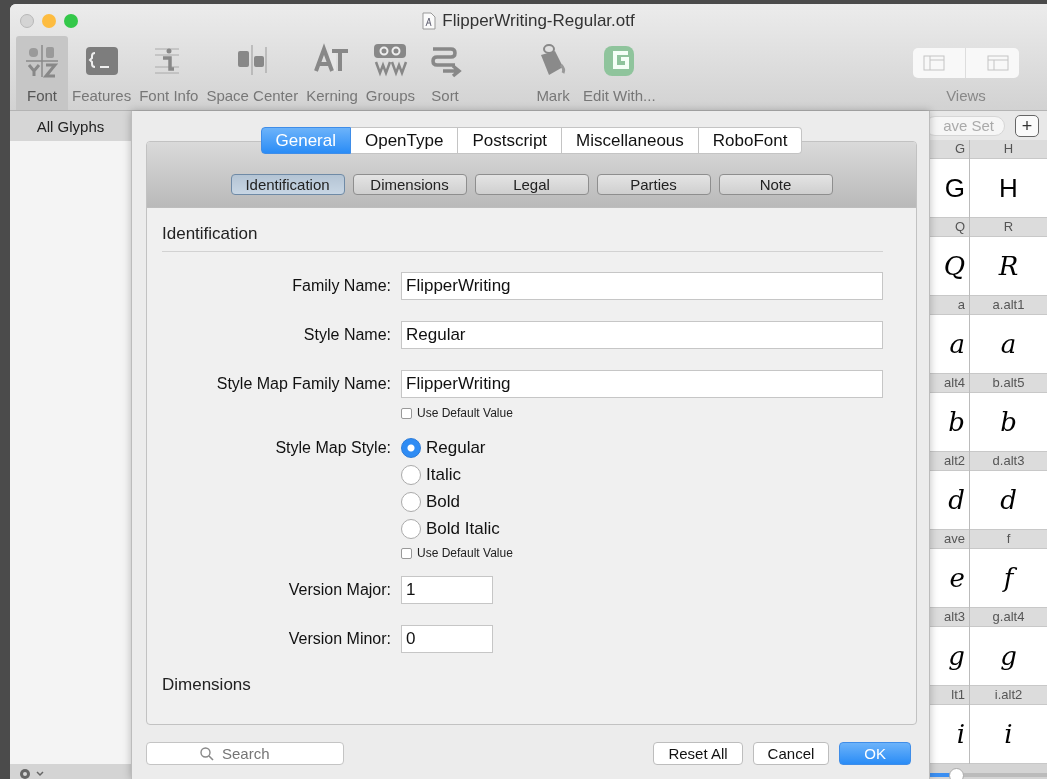  Describe the element at coordinates (443, 475) in the screenshot. I see `radio-label: Italic` at that location.